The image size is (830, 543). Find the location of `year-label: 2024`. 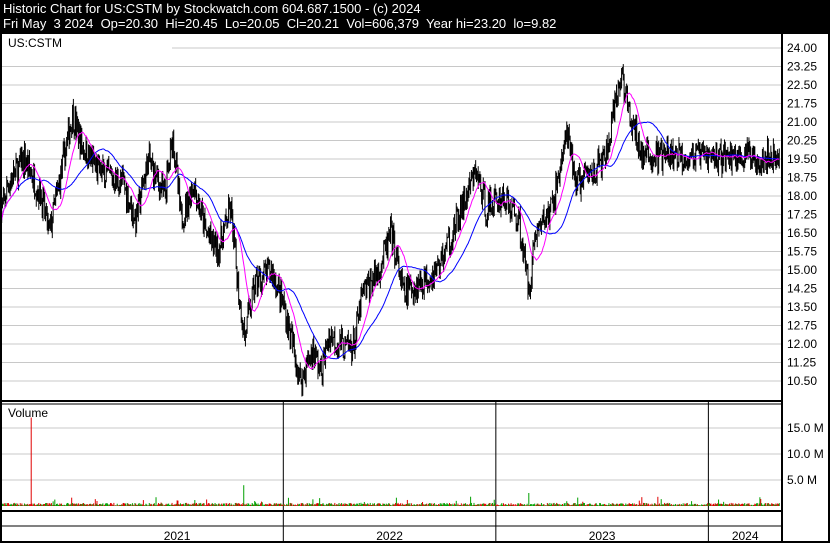

year-label: 2024 is located at coordinates (745, 536).